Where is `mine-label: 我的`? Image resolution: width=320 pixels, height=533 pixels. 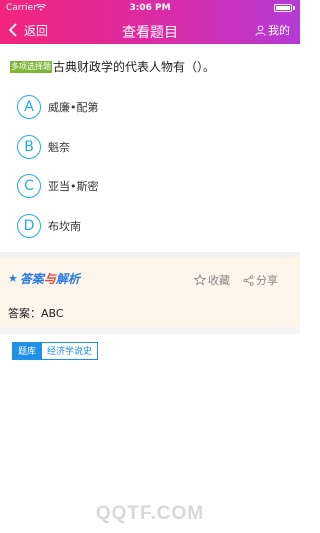 mine-label: 我的 is located at coordinates (279, 30).